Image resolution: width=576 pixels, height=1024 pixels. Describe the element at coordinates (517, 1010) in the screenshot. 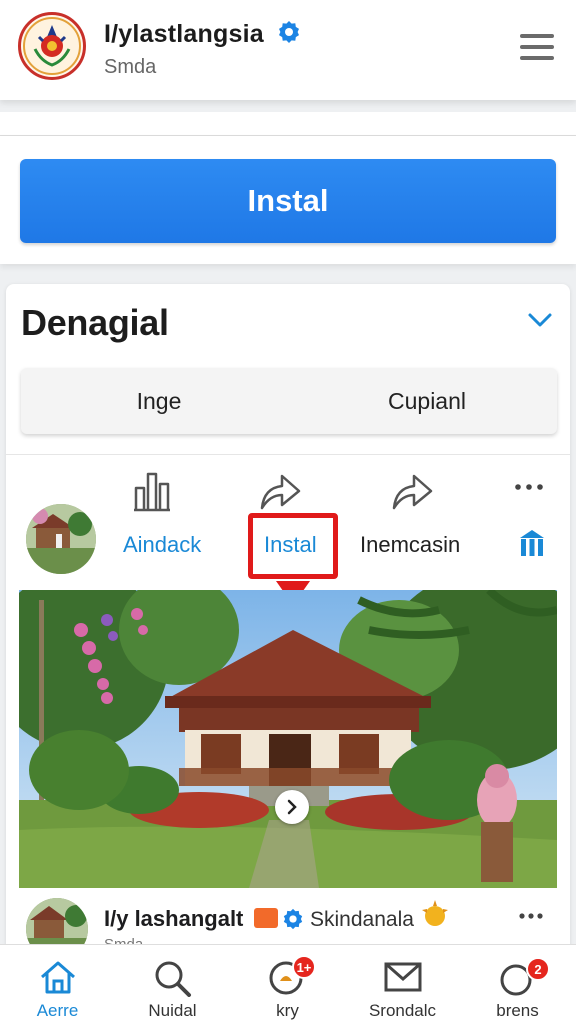

I see `nav-label-profile: brens` at that location.